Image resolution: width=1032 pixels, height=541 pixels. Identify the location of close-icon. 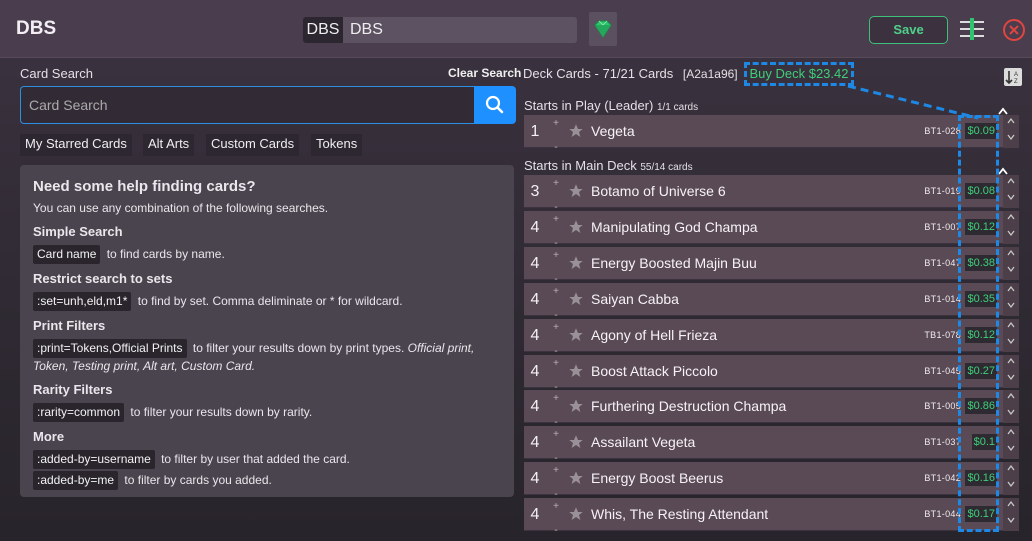
(1014, 30).